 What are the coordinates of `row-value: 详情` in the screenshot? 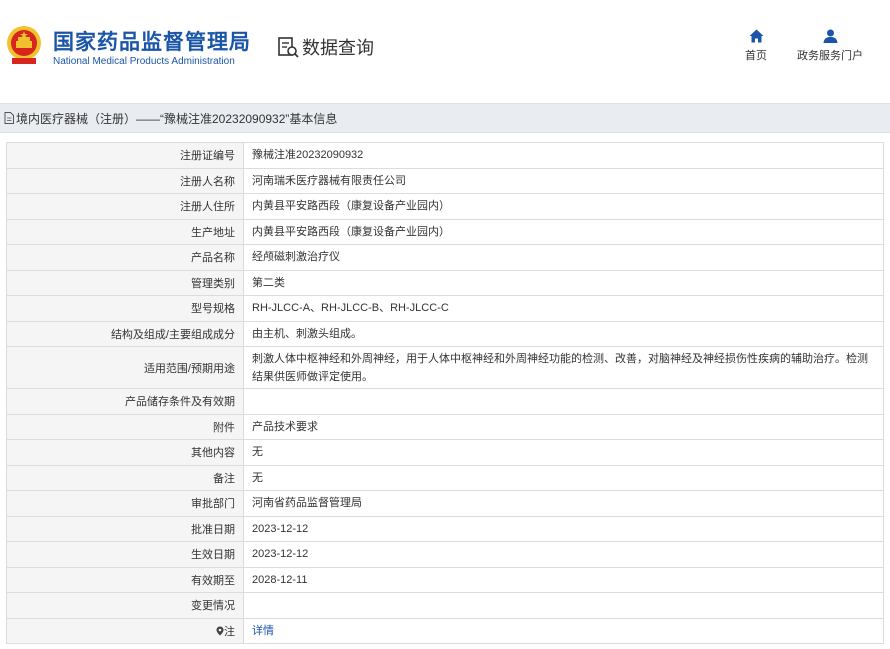 It's located at (563, 630).